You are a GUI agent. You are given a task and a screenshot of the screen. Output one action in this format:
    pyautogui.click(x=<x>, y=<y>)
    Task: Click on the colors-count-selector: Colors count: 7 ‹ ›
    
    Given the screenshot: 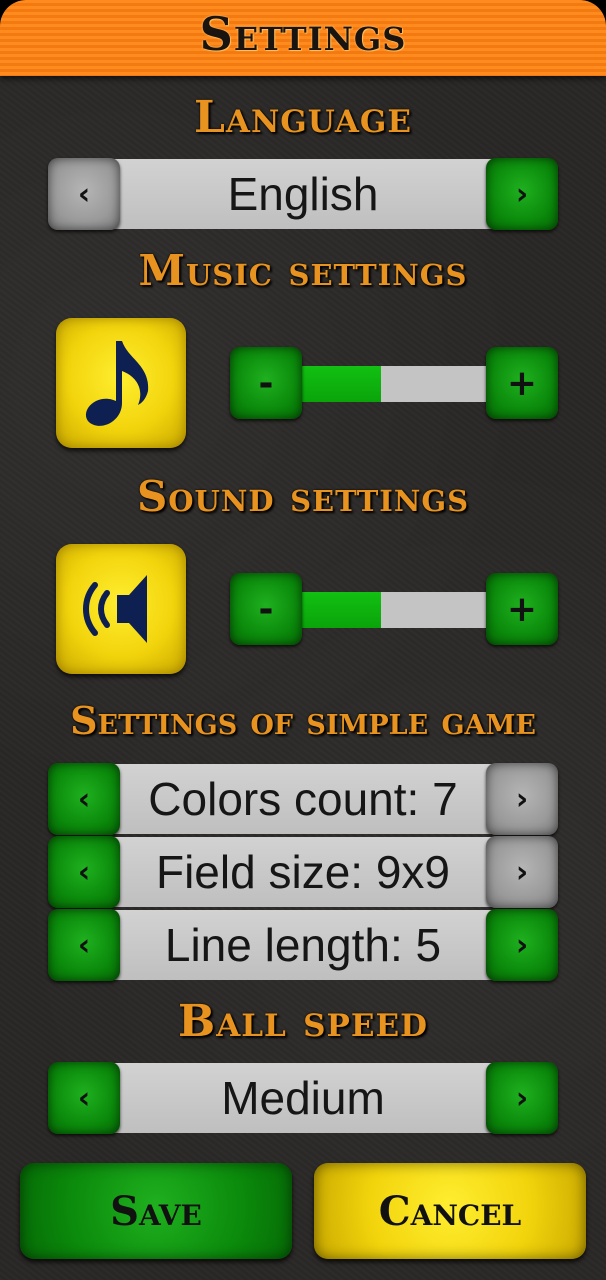 What is the action you would take?
    pyautogui.click(x=303, y=799)
    